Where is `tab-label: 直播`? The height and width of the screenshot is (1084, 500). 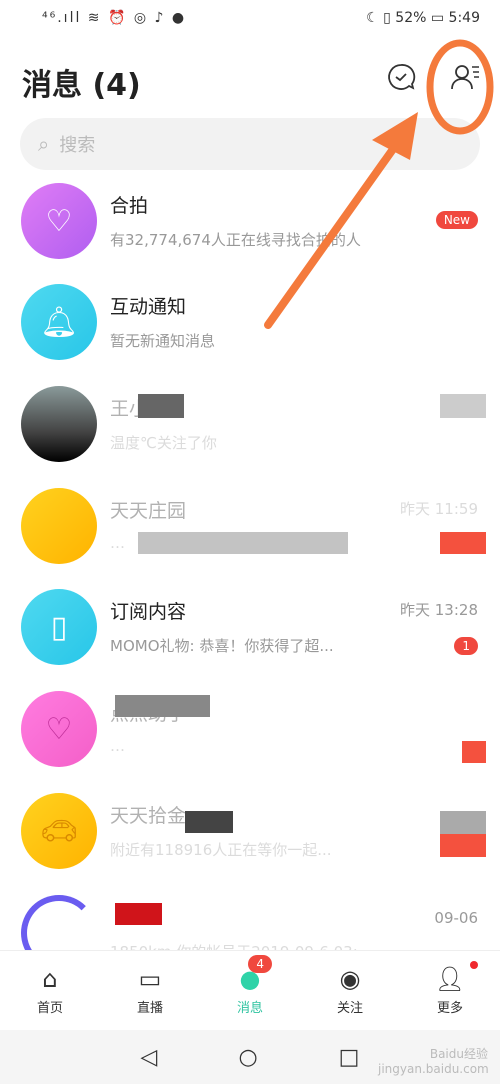
tab-label: 直播 is located at coordinates (149, 1008).